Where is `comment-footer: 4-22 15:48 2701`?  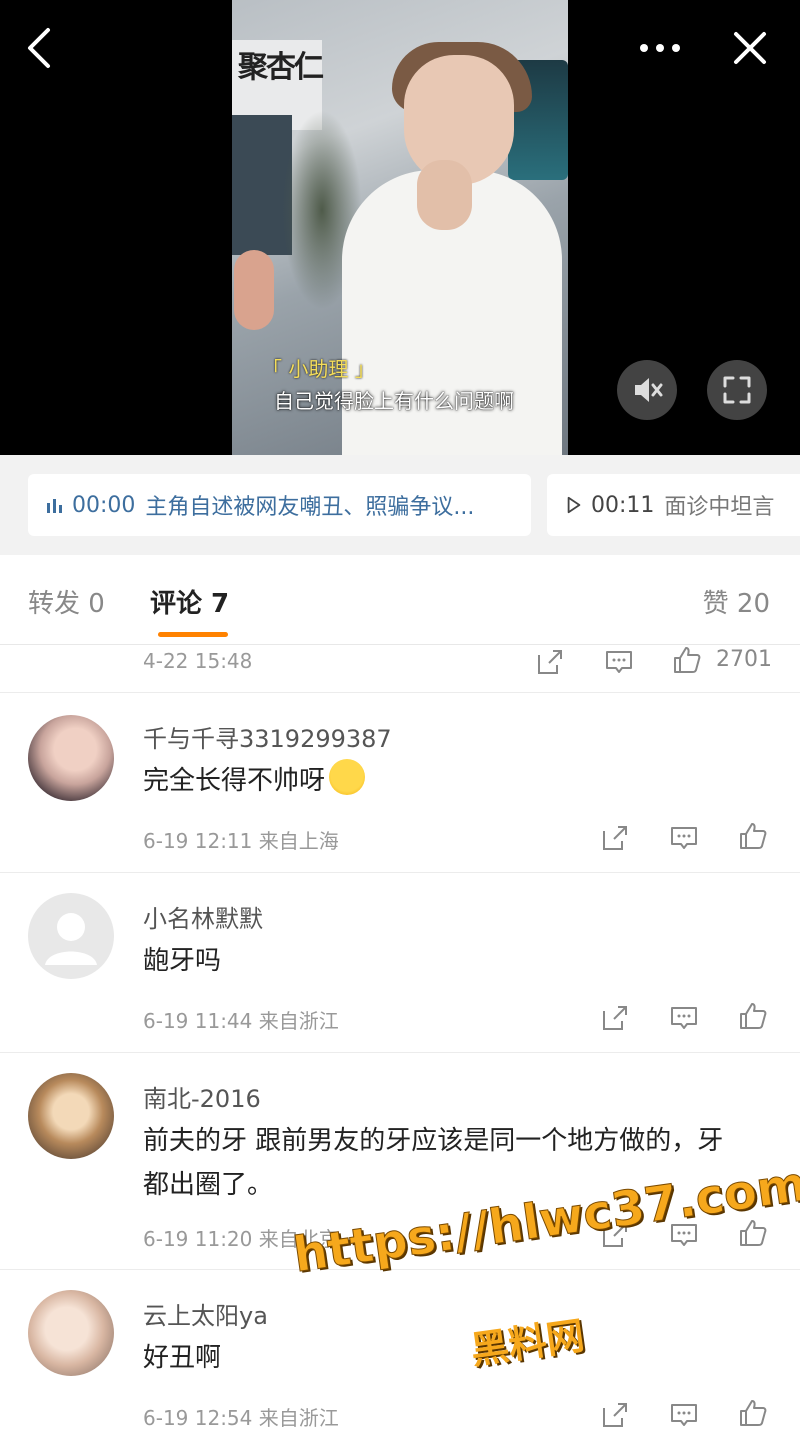 comment-footer: 4-22 15:48 2701 is located at coordinates (400, 669).